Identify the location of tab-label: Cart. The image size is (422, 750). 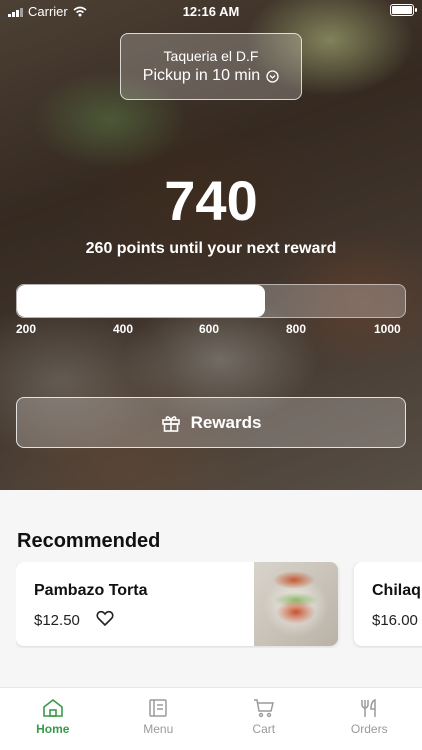
(264, 729).